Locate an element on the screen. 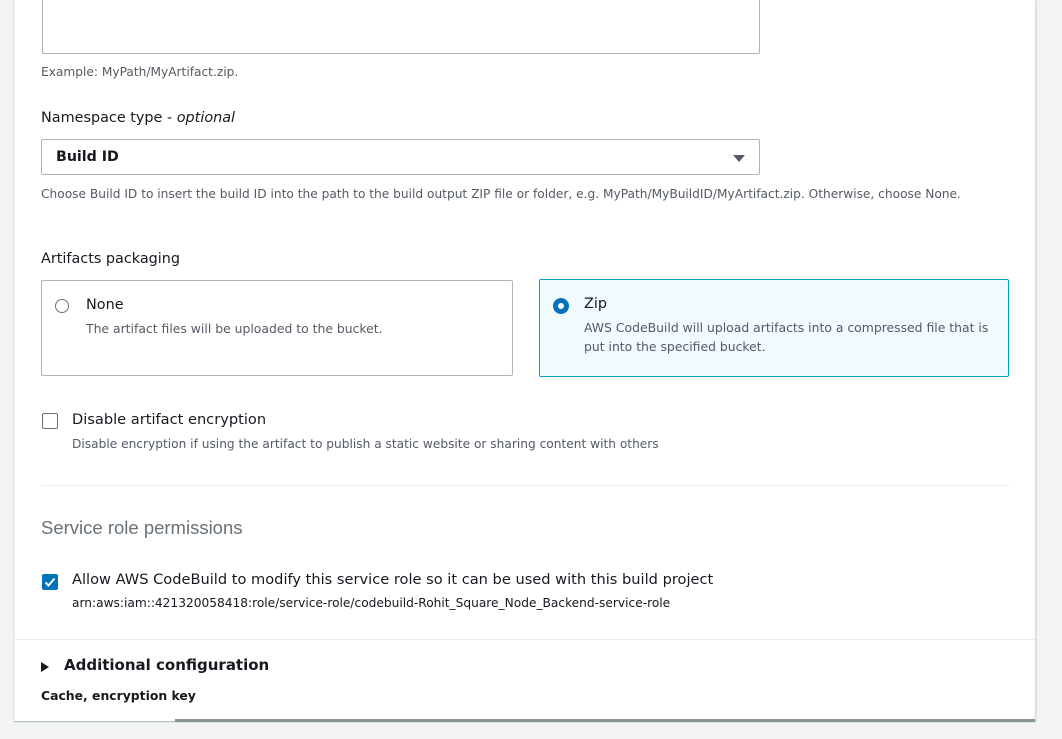 This screenshot has height=739, width=1062. caret-right-icon is located at coordinates (45, 667).